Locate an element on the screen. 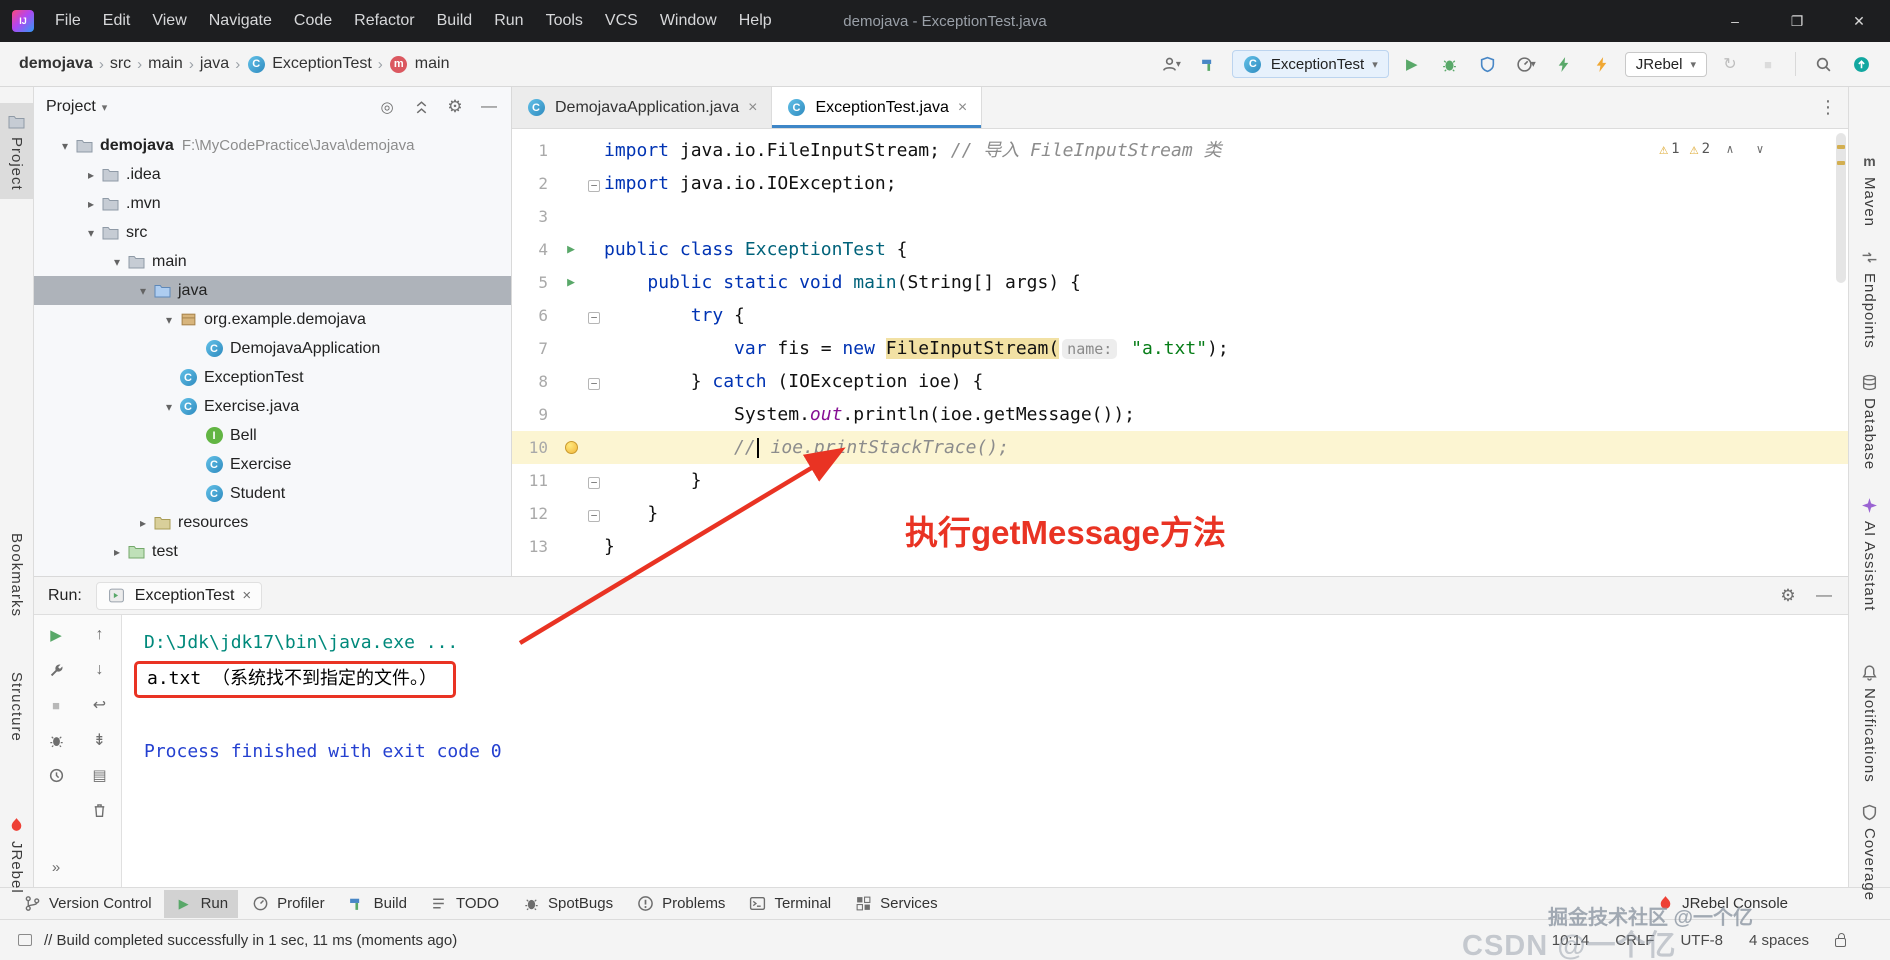  file-encoding-widget: UTF-8 is located at coordinates (1701, 940).